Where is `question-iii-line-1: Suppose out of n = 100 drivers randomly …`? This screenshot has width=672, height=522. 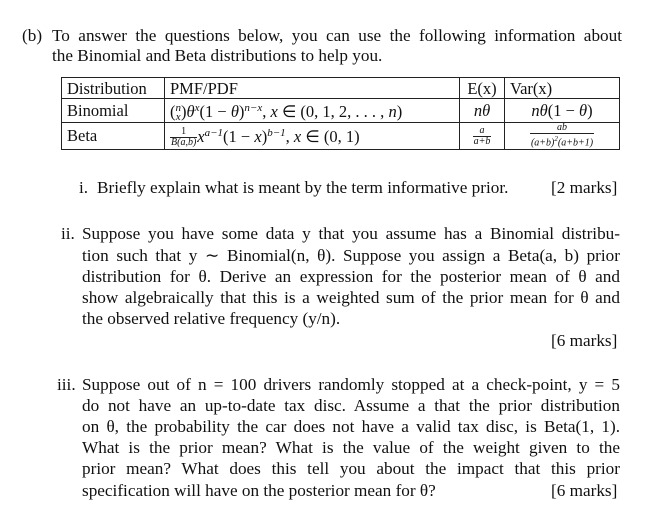
question-iii-line-1: Suppose out of n = 100 drivers randomly … is located at coordinates (351, 384).